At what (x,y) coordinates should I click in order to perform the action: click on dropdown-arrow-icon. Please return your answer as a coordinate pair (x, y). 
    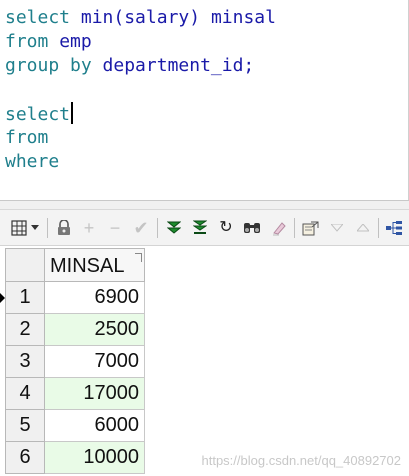
    Looking at the image, I should click on (35, 228).